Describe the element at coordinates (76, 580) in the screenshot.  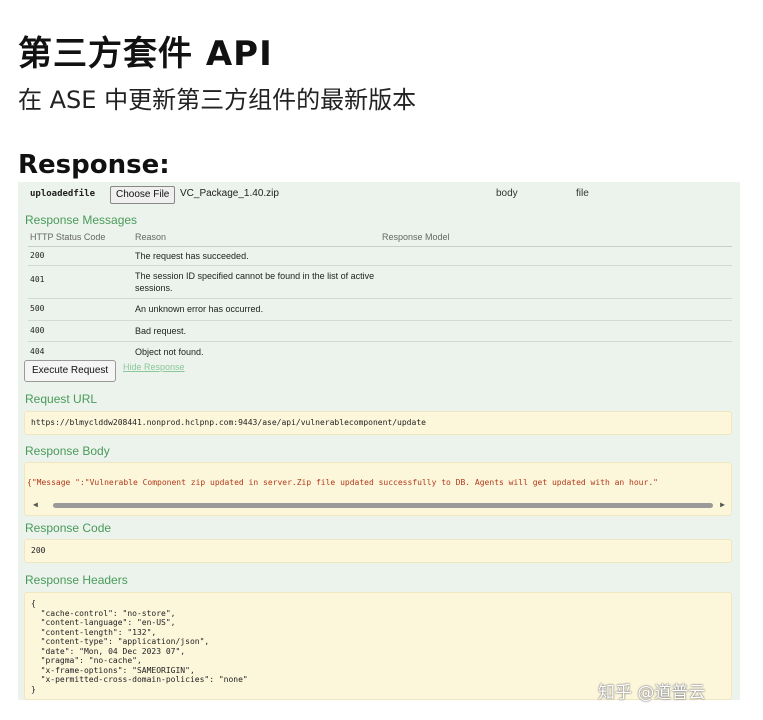
I see `response-headers-heading: Response Headers` at that location.